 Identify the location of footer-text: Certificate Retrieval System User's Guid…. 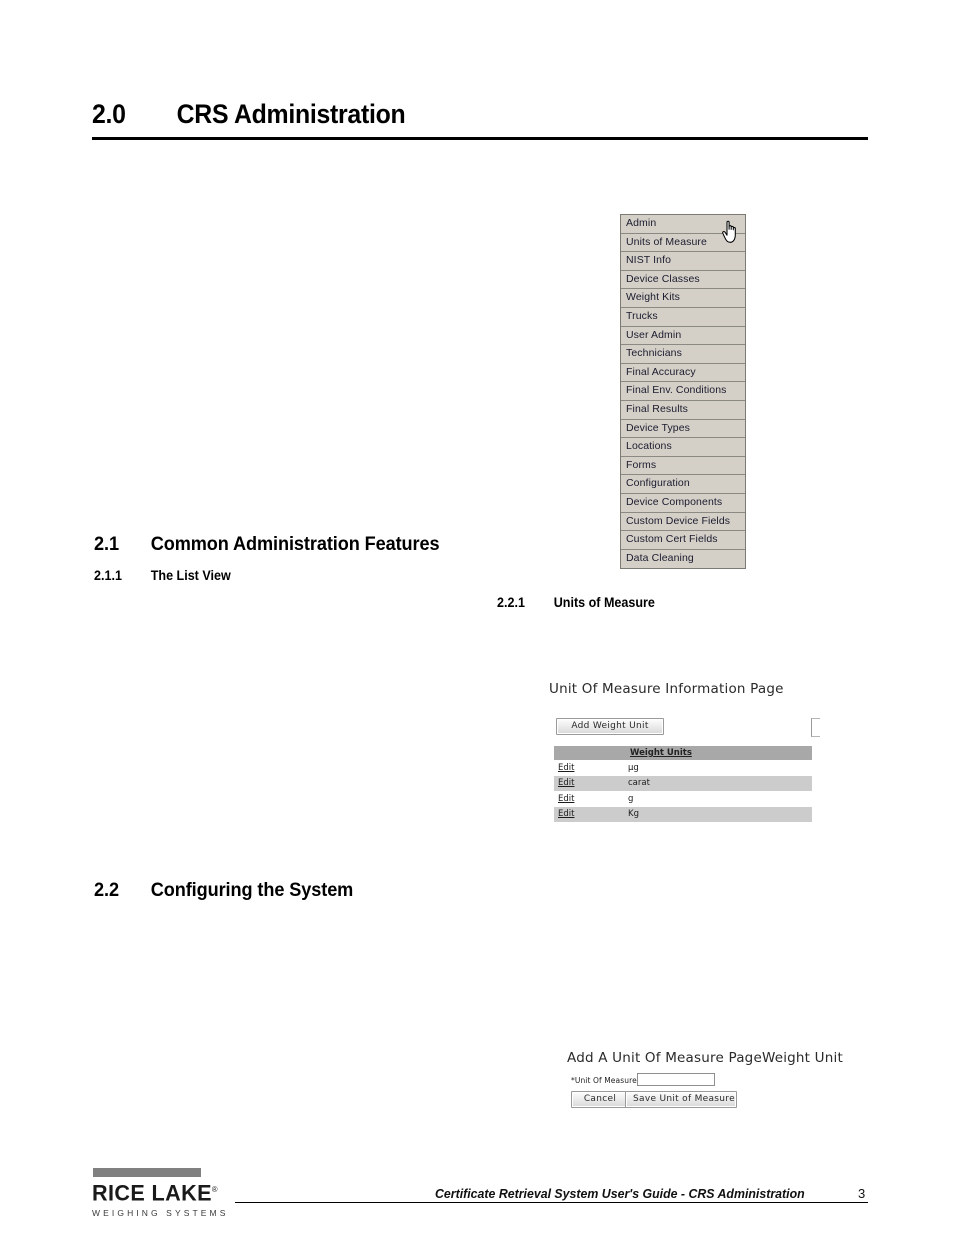
(620, 1193).